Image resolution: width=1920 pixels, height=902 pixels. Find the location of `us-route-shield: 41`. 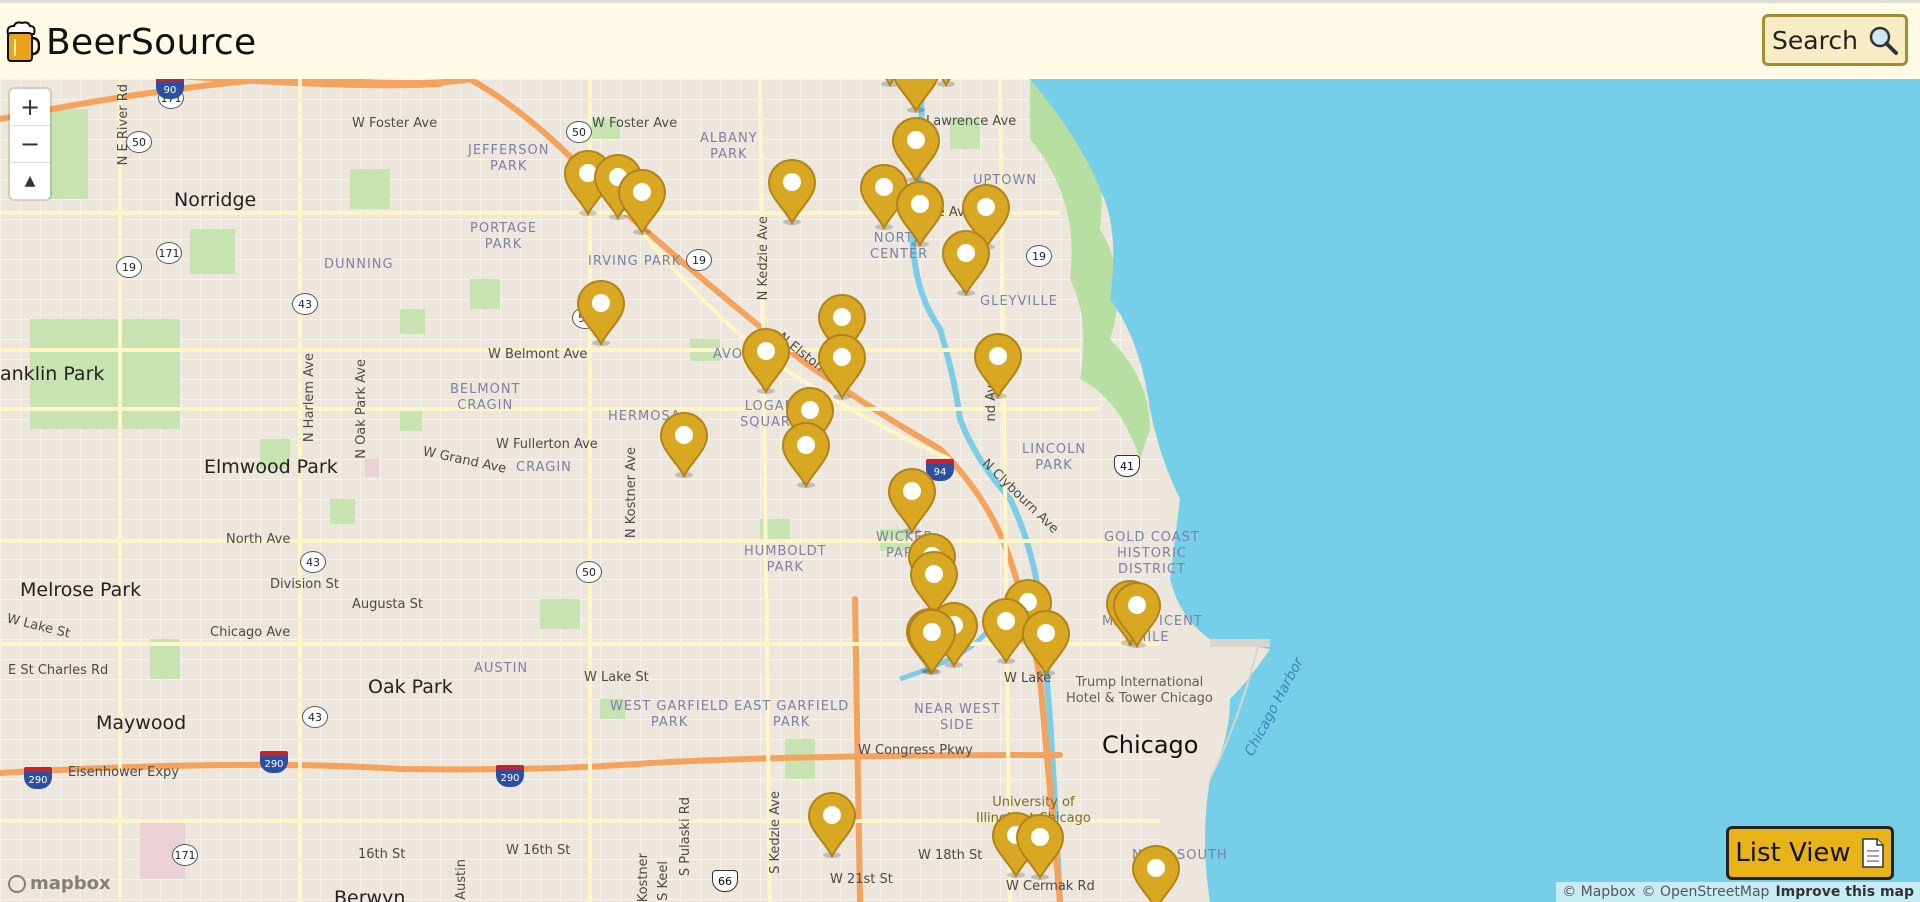

us-route-shield: 41 is located at coordinates (1127, 466).